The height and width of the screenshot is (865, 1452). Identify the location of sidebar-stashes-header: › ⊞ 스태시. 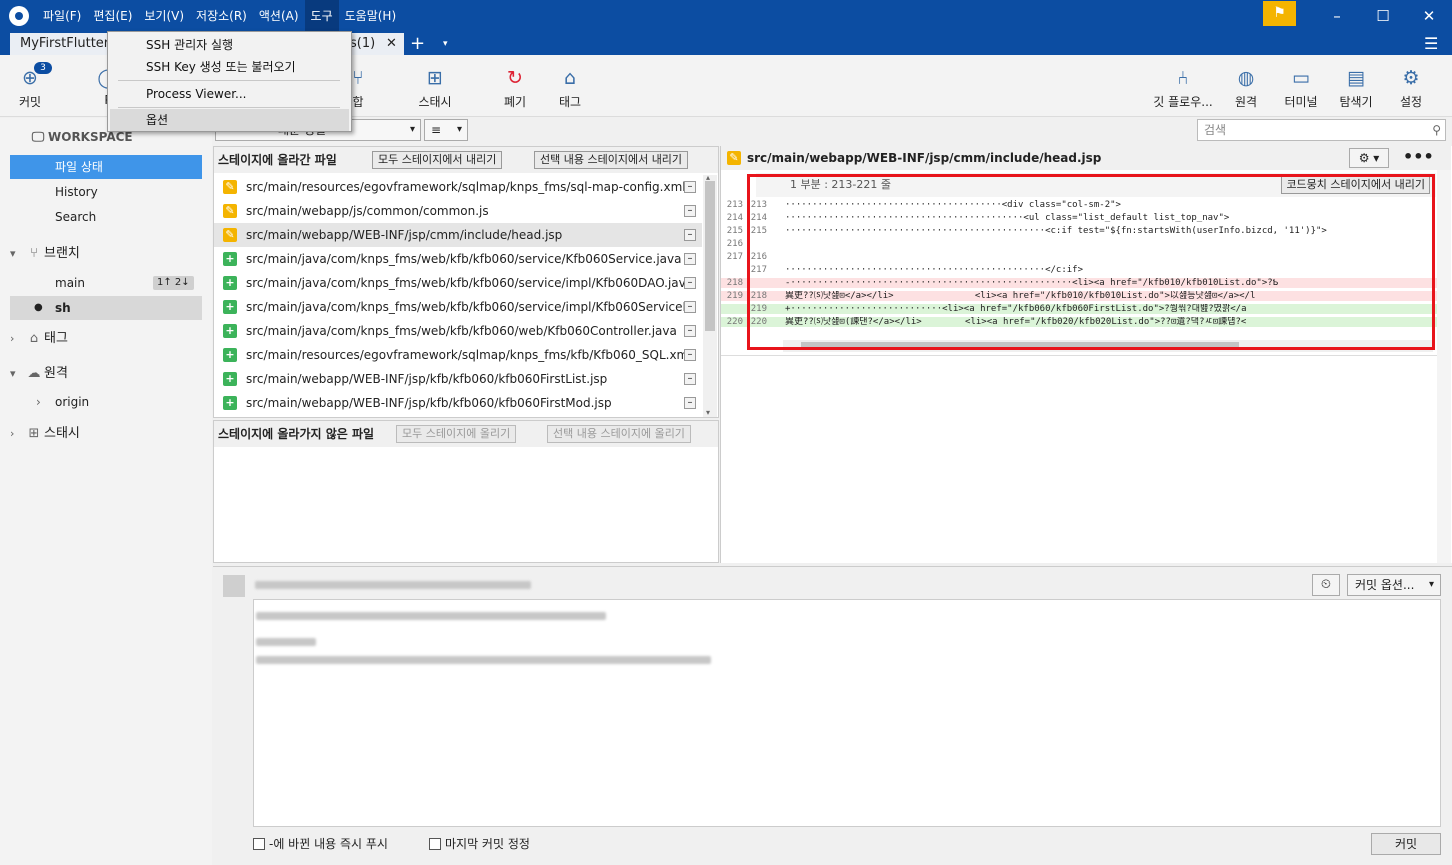
(45, 434).